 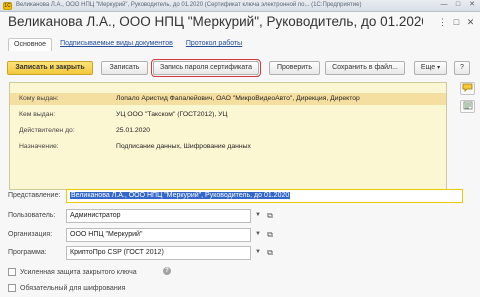 What do you see at coordinates (116, 44) in the screenshot?
I see `tab-signed-document-types: Подписываемые виды документов` at bounding box center [116, 44].